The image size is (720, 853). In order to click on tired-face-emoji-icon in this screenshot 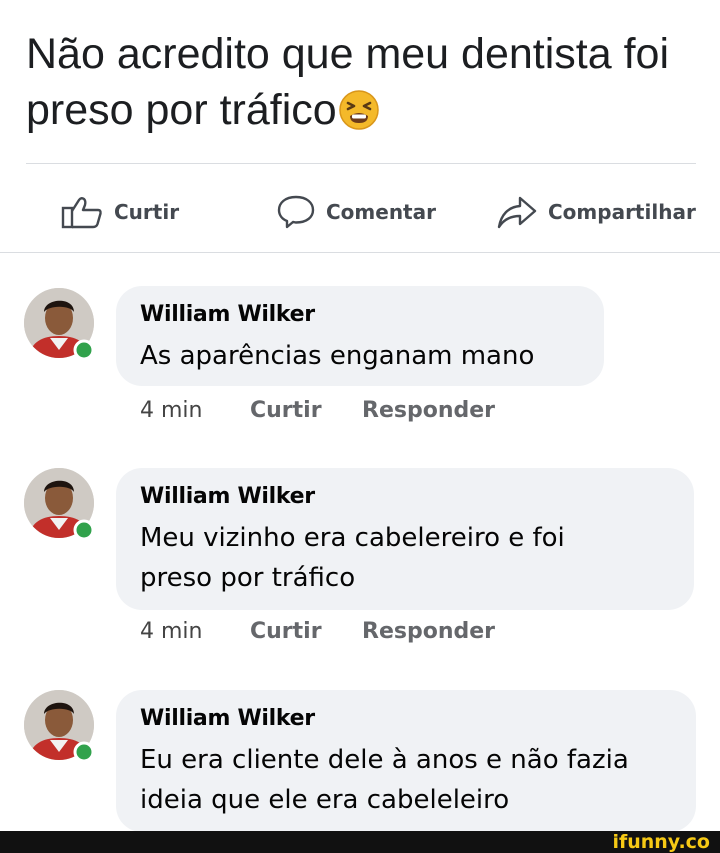, I will do `click(358, 109)`.